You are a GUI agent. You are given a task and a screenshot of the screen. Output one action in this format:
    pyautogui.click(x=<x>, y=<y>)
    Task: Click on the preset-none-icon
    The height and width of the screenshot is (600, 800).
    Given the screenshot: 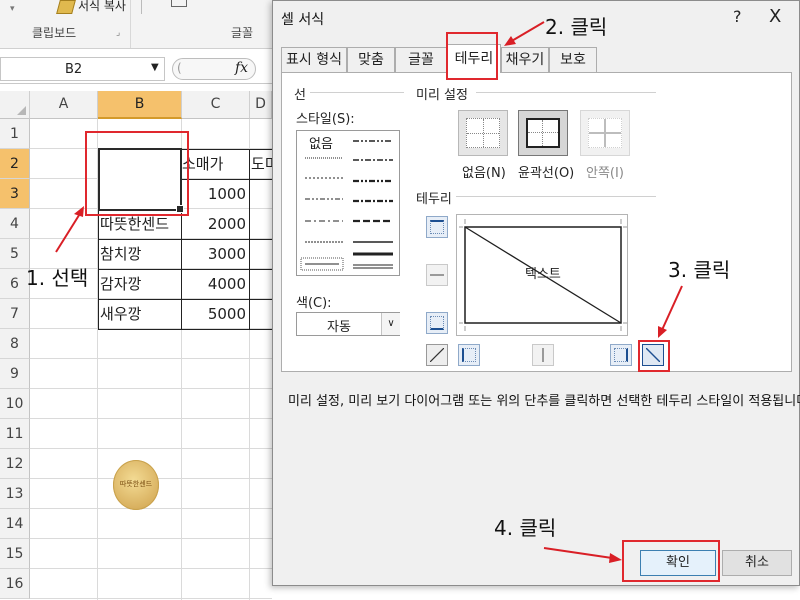 What is the action you would take?
    pyautogui.click(x=483, y=133)
    